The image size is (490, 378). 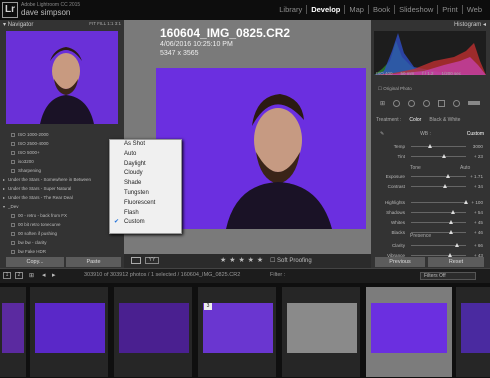 What do you see at coordinates (476, 245) in the screenshot?
I see `slider-value: + 66` at bounding box center [476, 245].